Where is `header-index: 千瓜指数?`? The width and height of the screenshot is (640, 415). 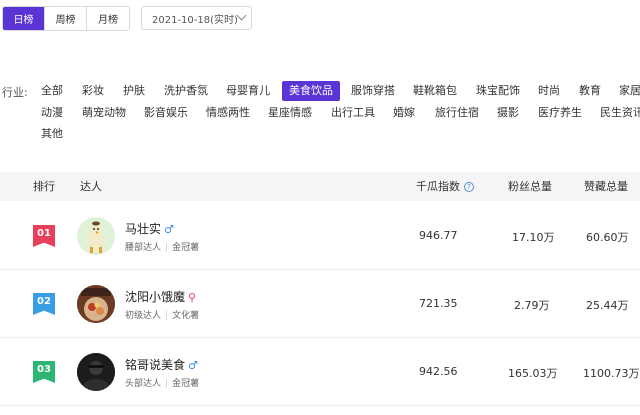
header-index: 千瓜指数? is located at coordinates (445, 186).